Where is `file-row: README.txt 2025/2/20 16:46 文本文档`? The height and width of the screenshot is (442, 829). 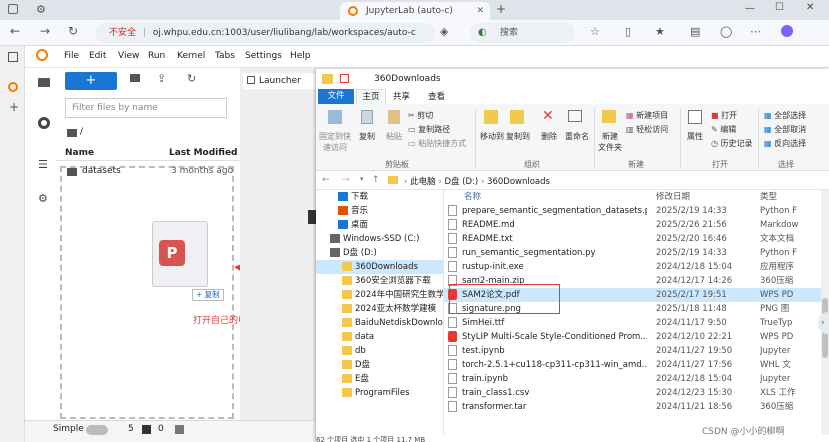
file-row: README.txt 2025/2/20 16:46 文本文档 is located at coordinates (636, 239).